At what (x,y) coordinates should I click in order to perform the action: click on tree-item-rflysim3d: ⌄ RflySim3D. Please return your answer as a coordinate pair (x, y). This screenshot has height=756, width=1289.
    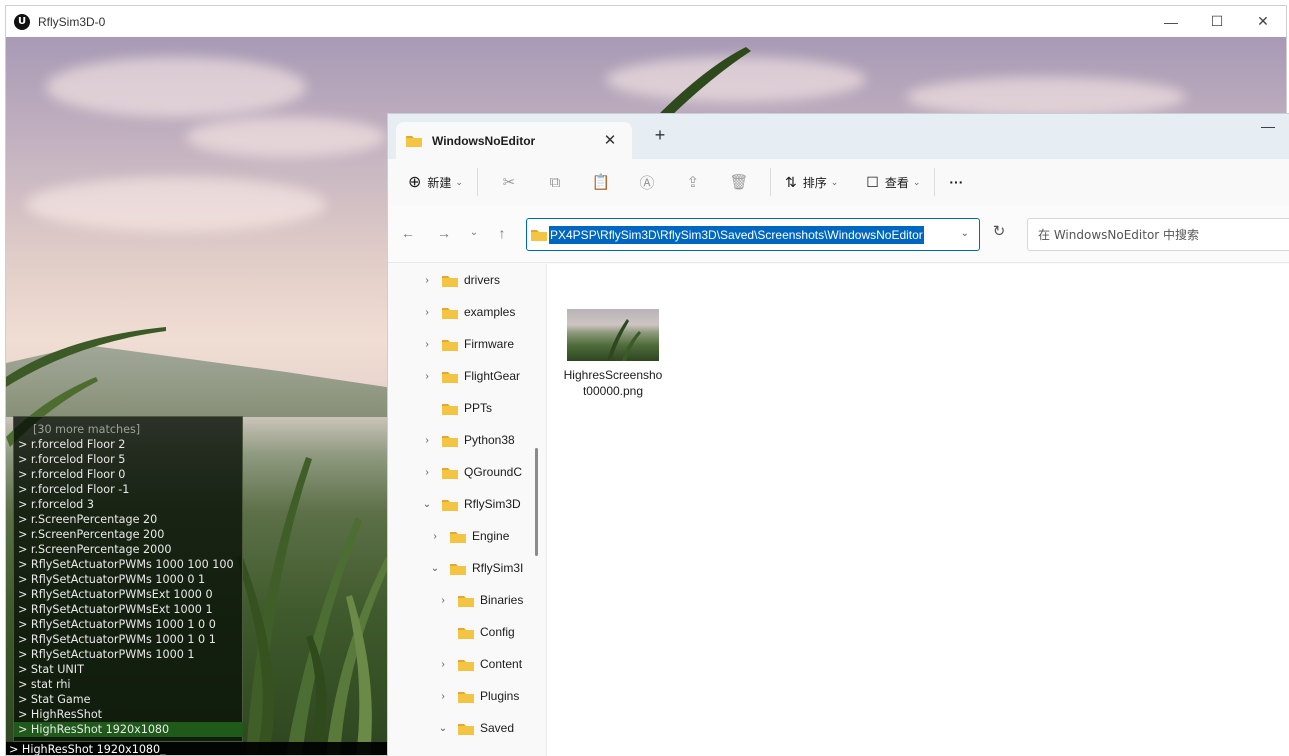
    Looking at the image, I should click on (470, 504).